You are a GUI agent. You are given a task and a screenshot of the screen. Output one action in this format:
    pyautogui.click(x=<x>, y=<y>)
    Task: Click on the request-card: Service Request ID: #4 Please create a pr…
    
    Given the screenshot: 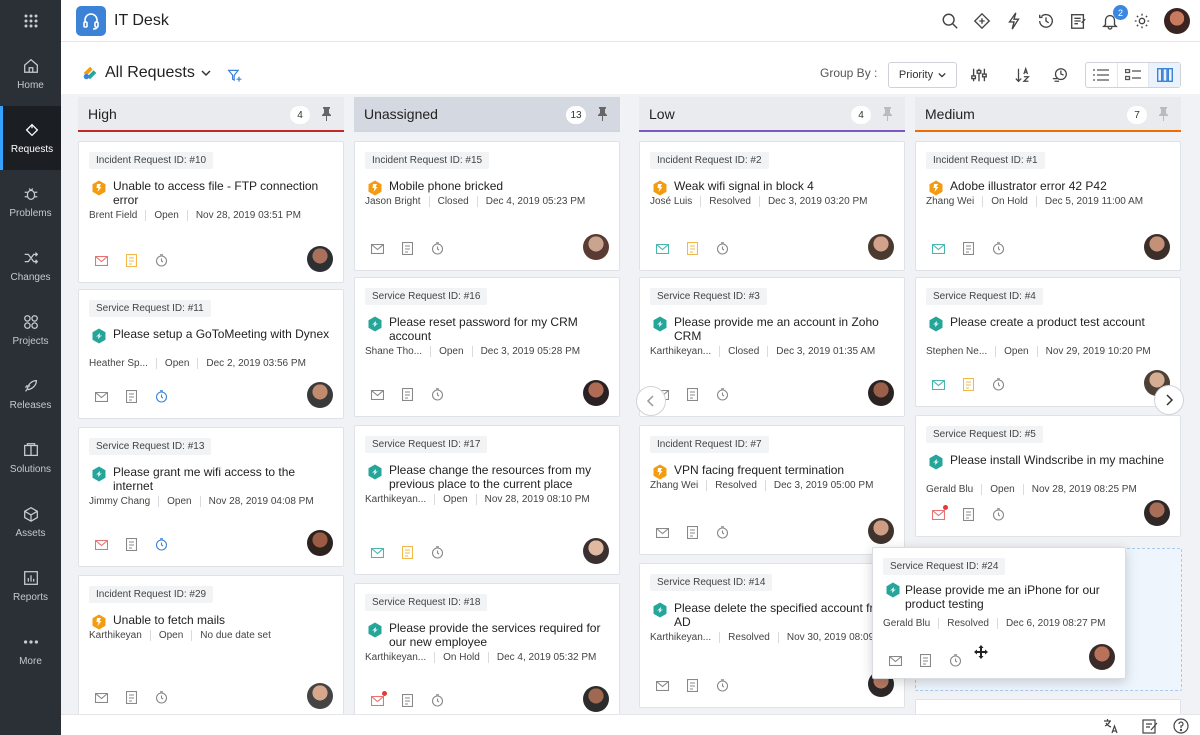 What is the action you would take?
    pyautogui.click(x=1048, y=342)
    